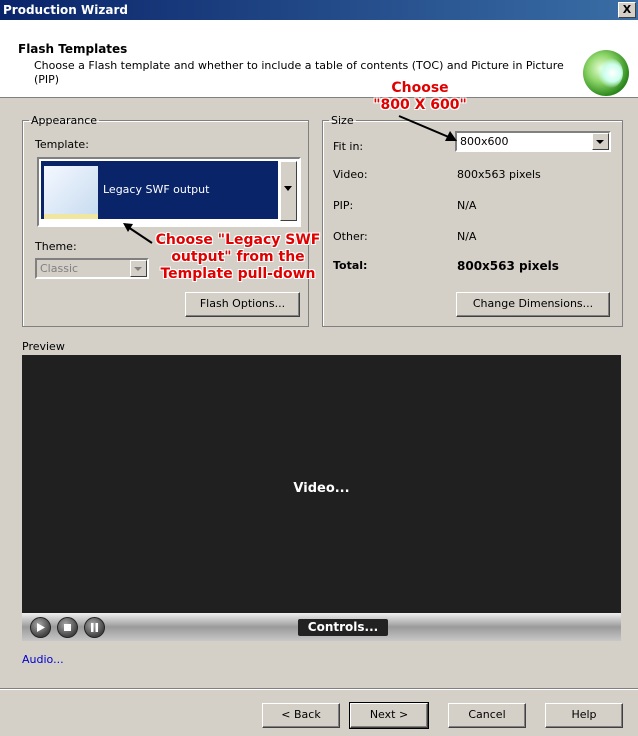 The image size is (638, 736). What do you see at coordinates (627, 10) in the screenshot?
I see `close-button: X` at bounding box center [627, 10].